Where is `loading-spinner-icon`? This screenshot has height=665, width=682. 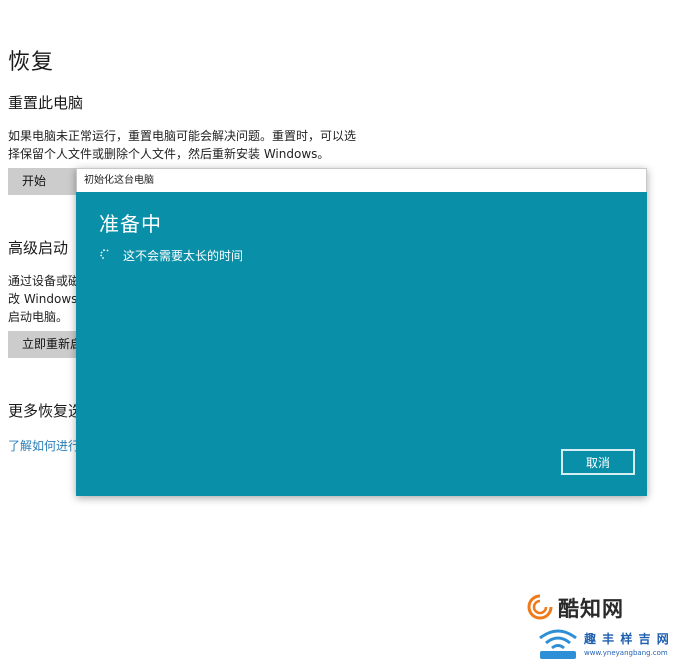 loading-spinner-icon is located at coordinates (104, 254).